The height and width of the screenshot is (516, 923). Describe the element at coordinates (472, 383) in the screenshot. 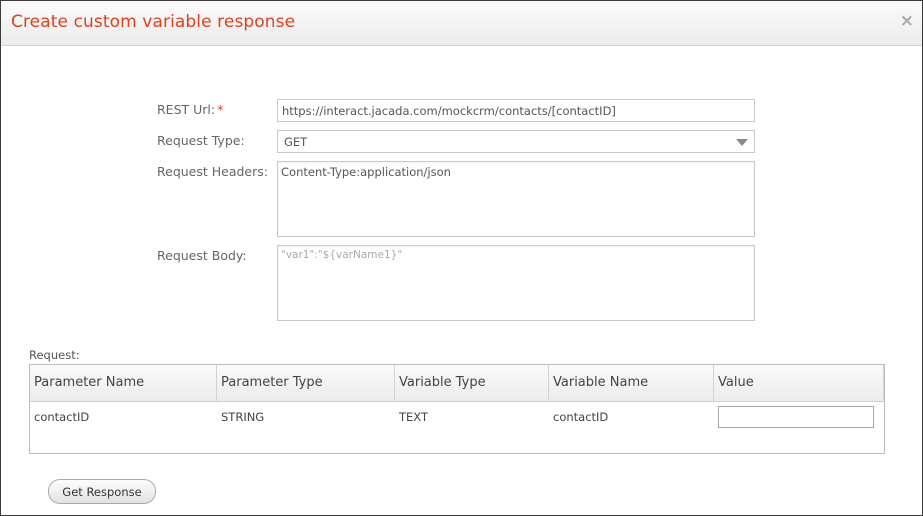

I see `column-header-variable-type: Variable Type` at that location.